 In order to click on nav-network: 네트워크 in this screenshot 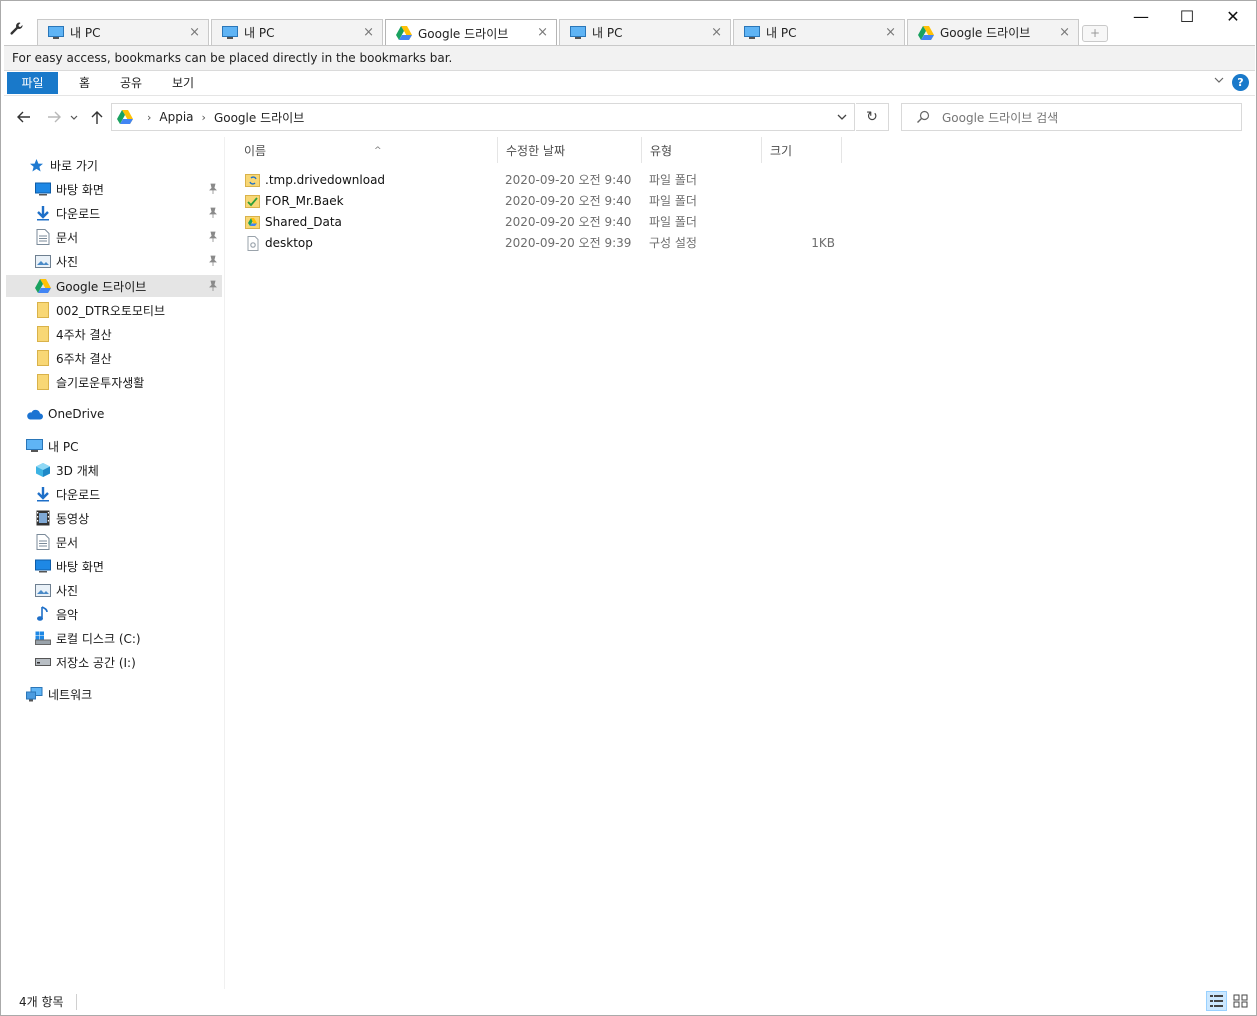, I will do `click(123, 694)`.